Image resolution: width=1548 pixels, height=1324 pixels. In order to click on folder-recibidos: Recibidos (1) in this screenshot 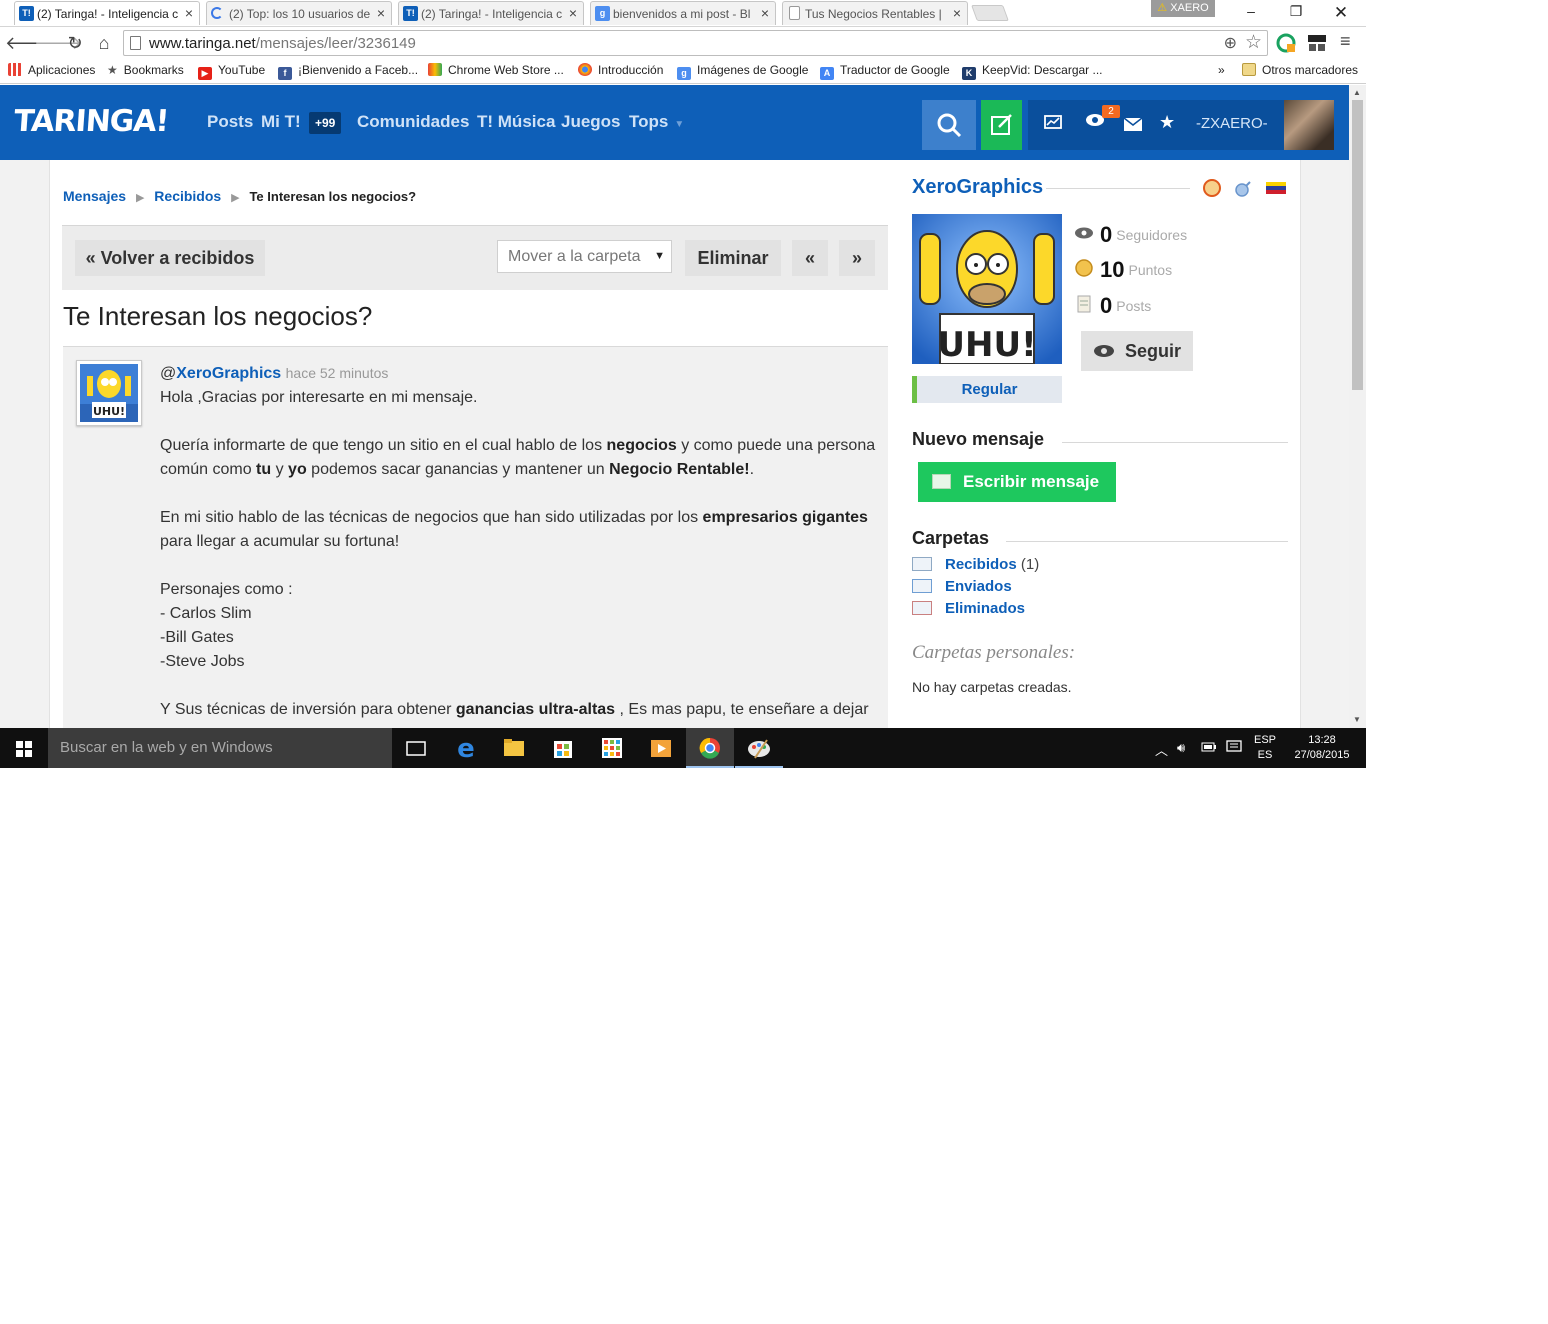, I will do `click(975, 564)`.